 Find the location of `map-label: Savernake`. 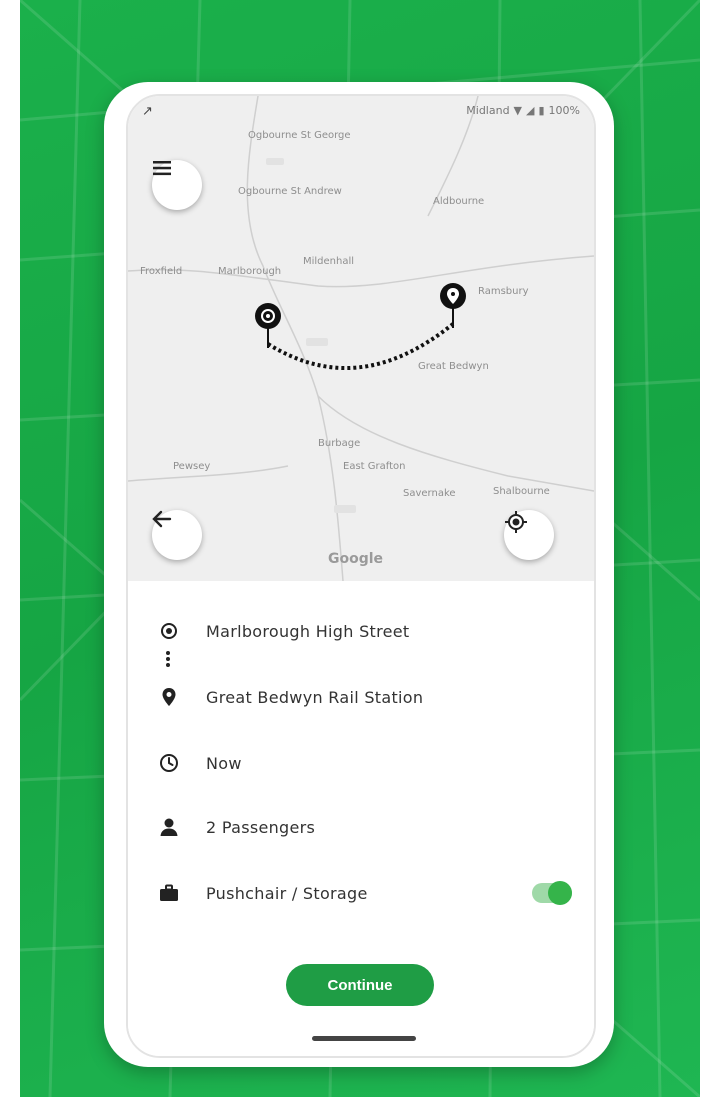

map-label: Savernake is located at coordinates (429, 493).